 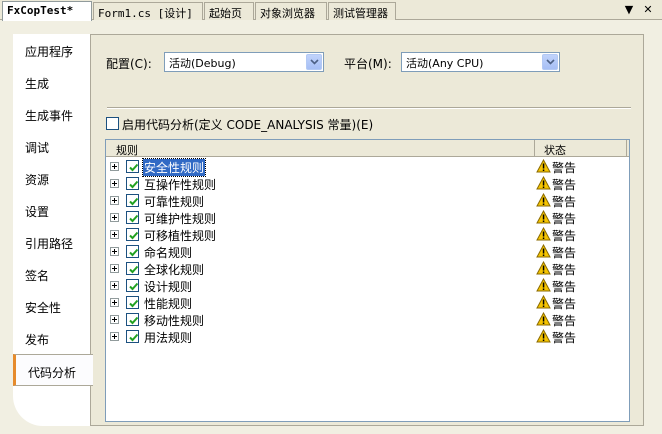 What do you see at coordinates (367, 251) in the screenshot?
I see `table-row: 命名规则 警告` at bounding box center [367, 251].